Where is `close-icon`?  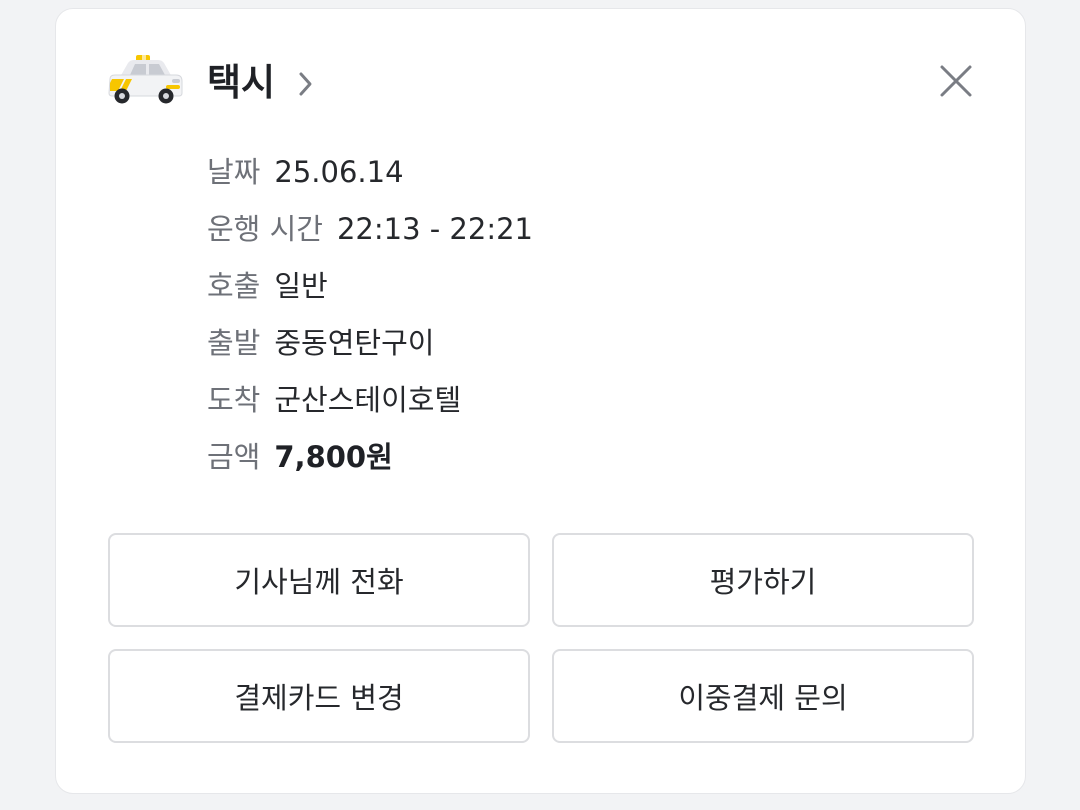 close-icon is located at coordinates (956, 81).